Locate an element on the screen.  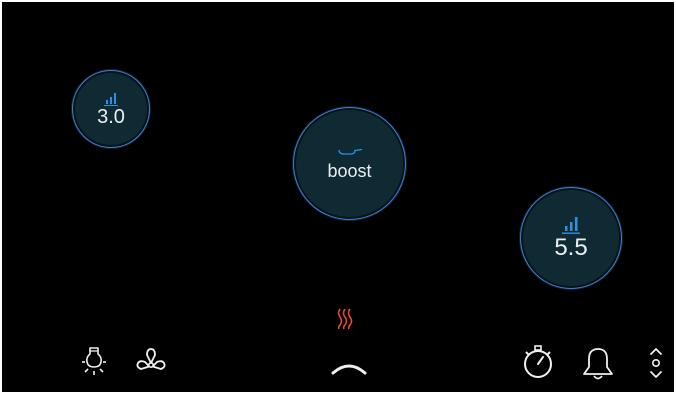
expand-button is located at coordinates (349, 371).